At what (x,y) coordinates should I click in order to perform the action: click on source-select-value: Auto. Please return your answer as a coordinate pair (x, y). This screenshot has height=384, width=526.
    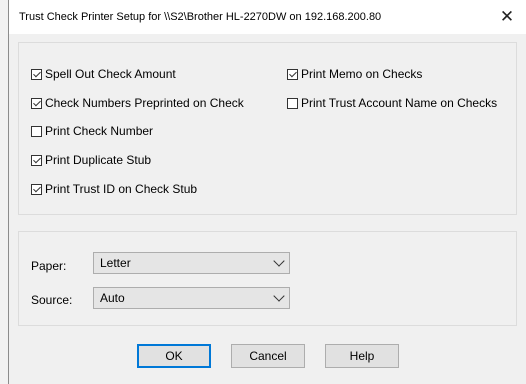
    Looking at the image, I should click on (112, 298).